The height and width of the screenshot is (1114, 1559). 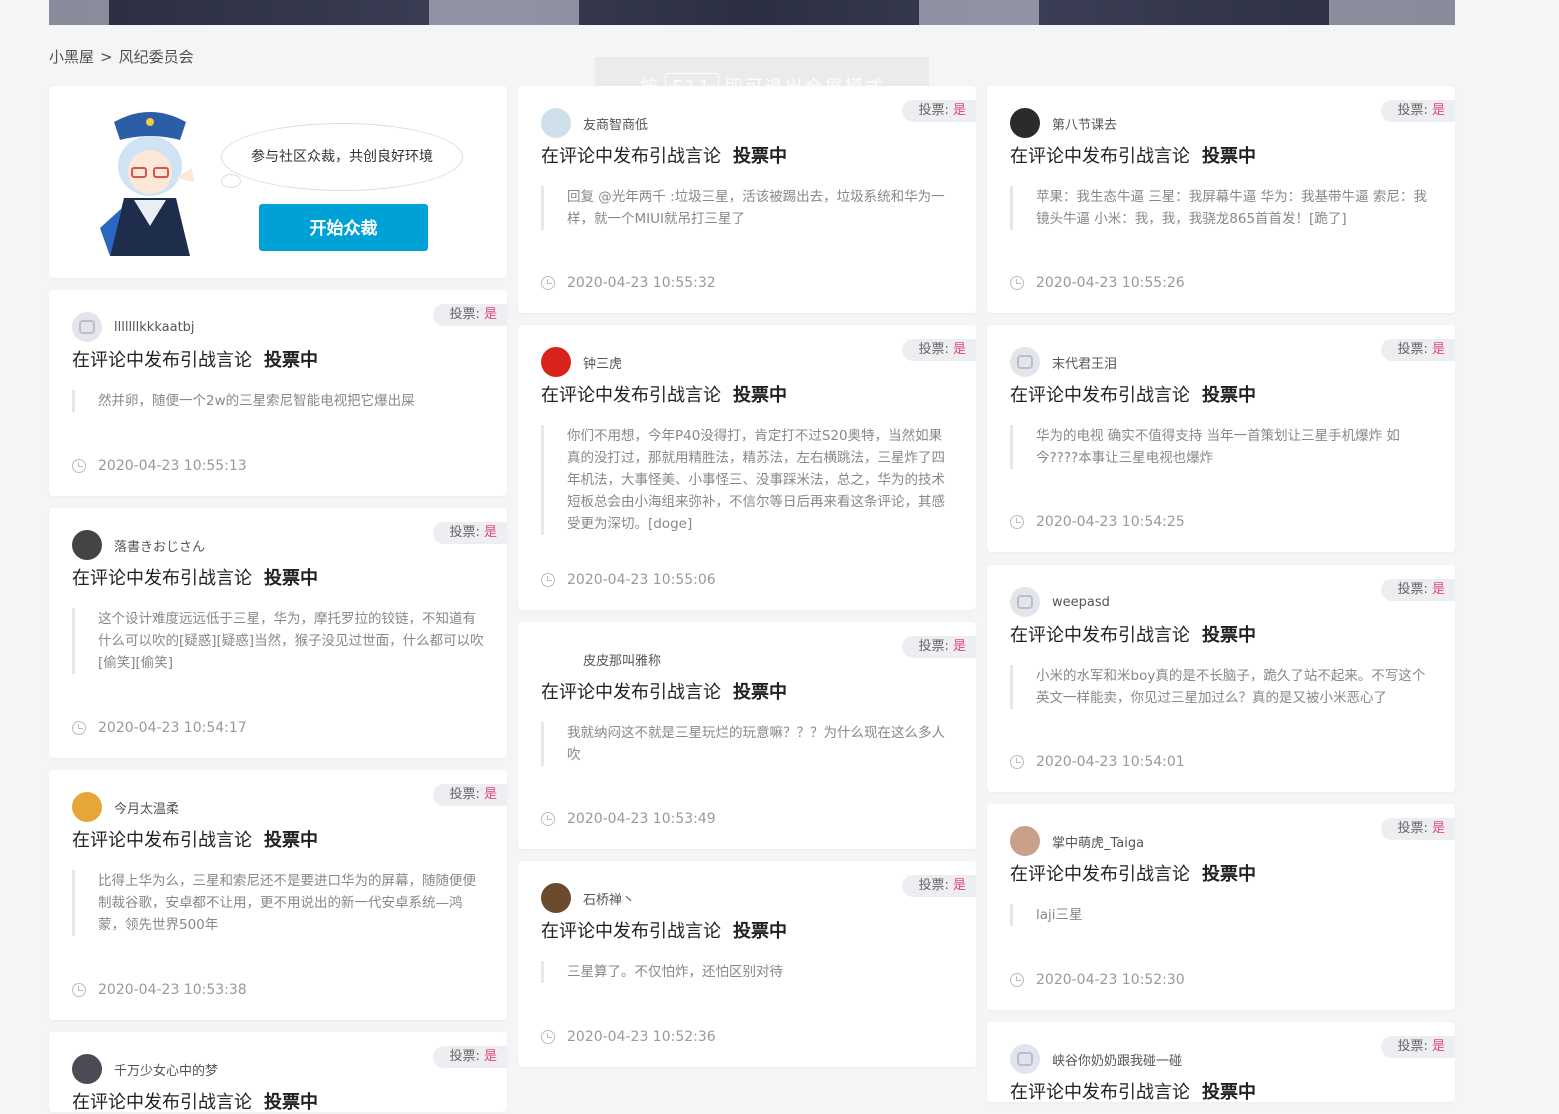 I want to click on username: 千万少女心中的梦, so click(x=166, y=1069).